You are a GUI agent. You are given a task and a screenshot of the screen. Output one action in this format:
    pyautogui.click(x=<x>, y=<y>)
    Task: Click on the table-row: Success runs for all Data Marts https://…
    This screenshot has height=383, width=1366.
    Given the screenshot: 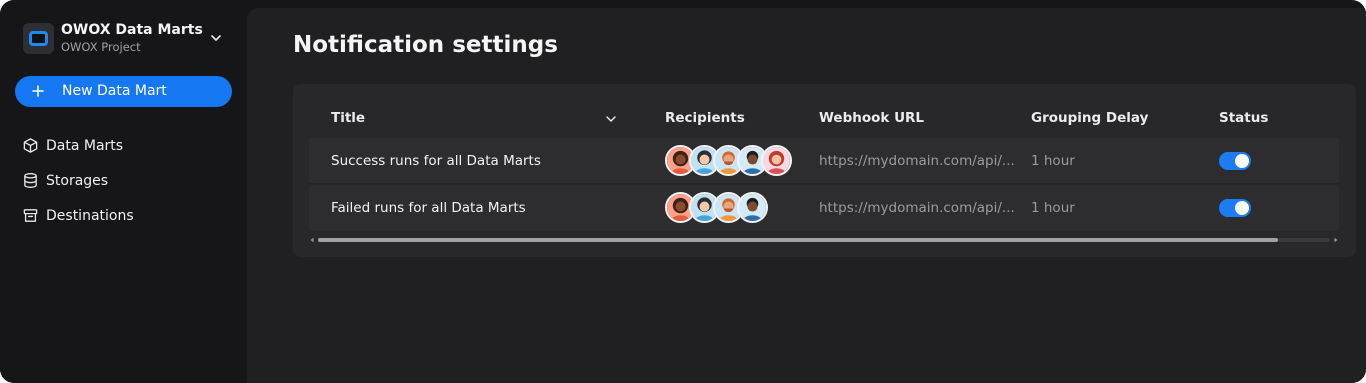 What is the action you would take?
    pyautogui.click(x=824, y=161)
    